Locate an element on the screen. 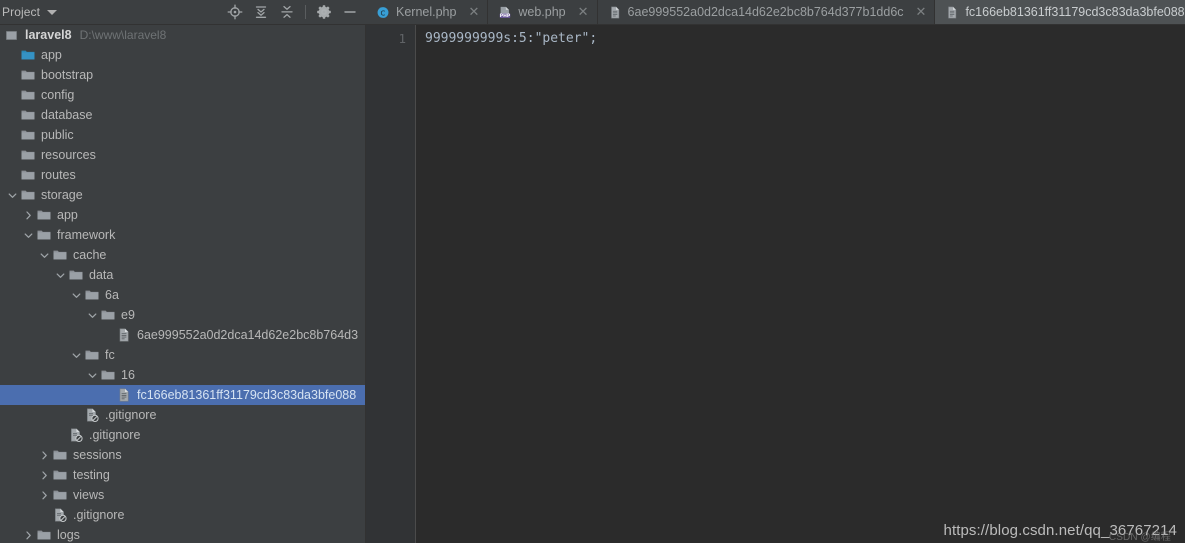 The image size is (1185, 543). tree-item-label: 6ae999552a0d2dca14d62e2bc8b764d3 is located at coordinates (248, 335).